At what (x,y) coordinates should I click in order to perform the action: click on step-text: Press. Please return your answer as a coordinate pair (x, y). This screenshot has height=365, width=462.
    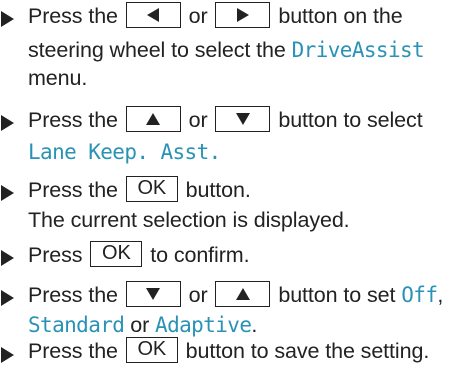
    Looking at the image, I should click on (55, 255).